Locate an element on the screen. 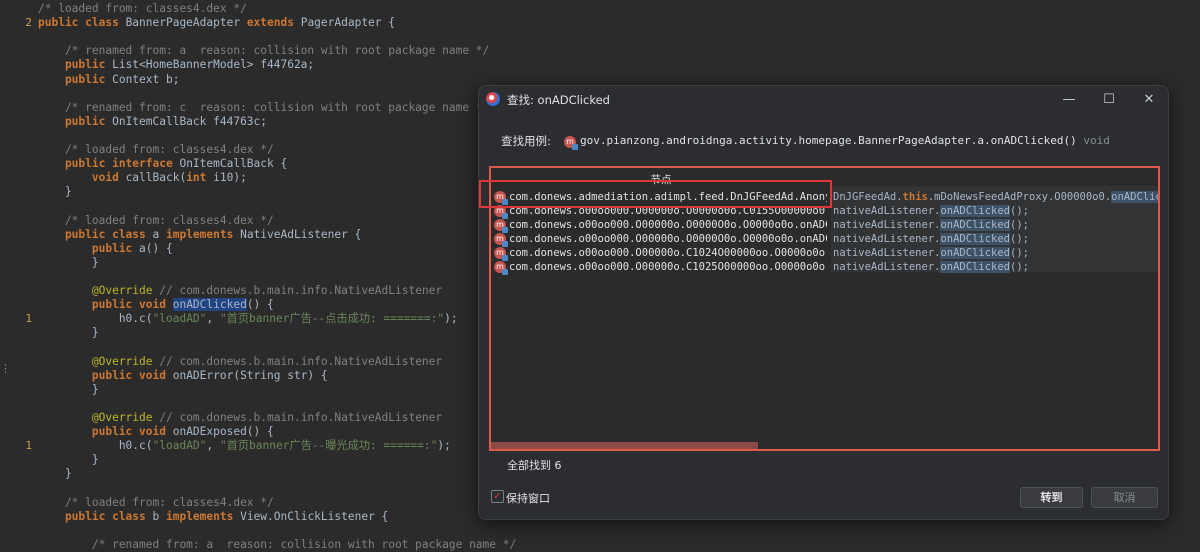 The height and width of the screenshot is (552, 1200). jadx-app-icon is located at coordinates (493, 99).